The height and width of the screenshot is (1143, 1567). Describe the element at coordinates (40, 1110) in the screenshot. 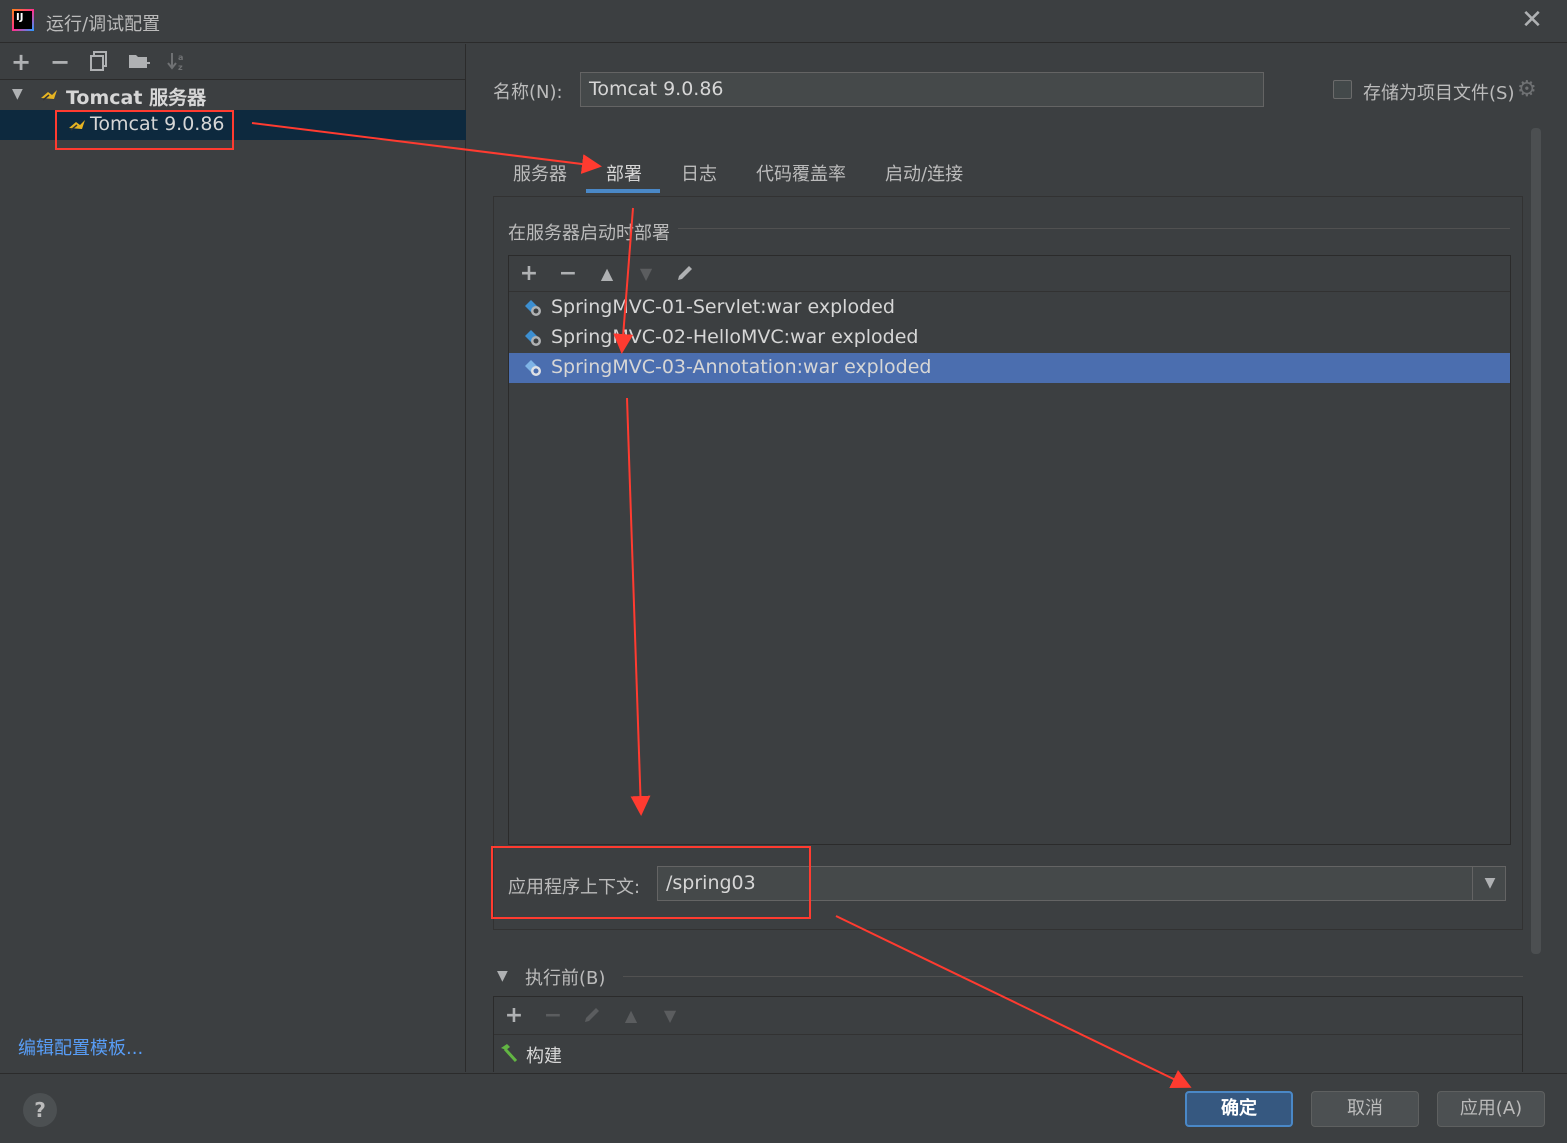

I see `help-icon: ?` at that location.